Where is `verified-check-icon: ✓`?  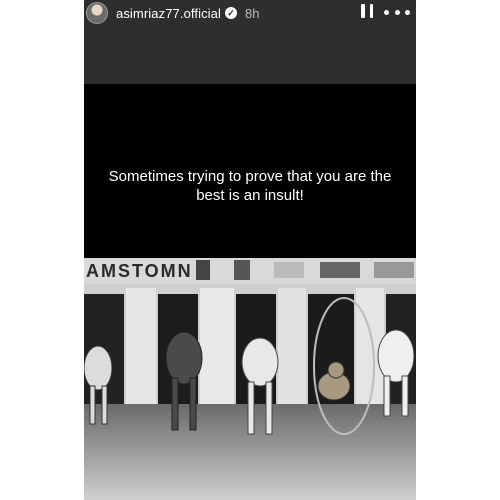
verified-check-icon: ✓ is located at coordinates (230, 13).